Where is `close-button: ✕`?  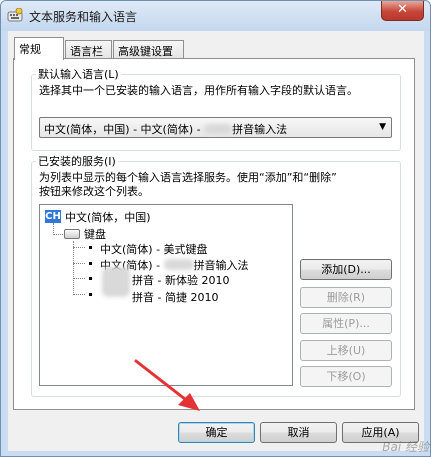 close-button: ✕ is located at coordinates (402, 11).